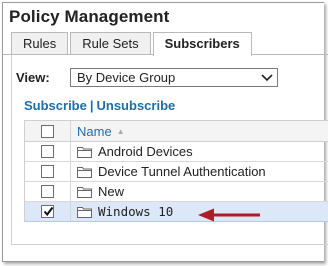 The image size is (328, 266). Describe the element at coordinates (111, 191) in the screenshot. I see `row-label: New` at that location.